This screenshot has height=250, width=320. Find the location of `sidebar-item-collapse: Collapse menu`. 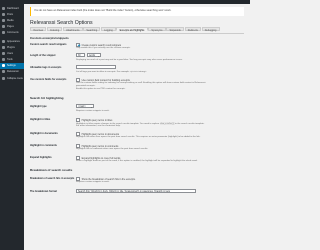

sidebar-item-collapse: Collapse menu is located at coordinates (12, 78).